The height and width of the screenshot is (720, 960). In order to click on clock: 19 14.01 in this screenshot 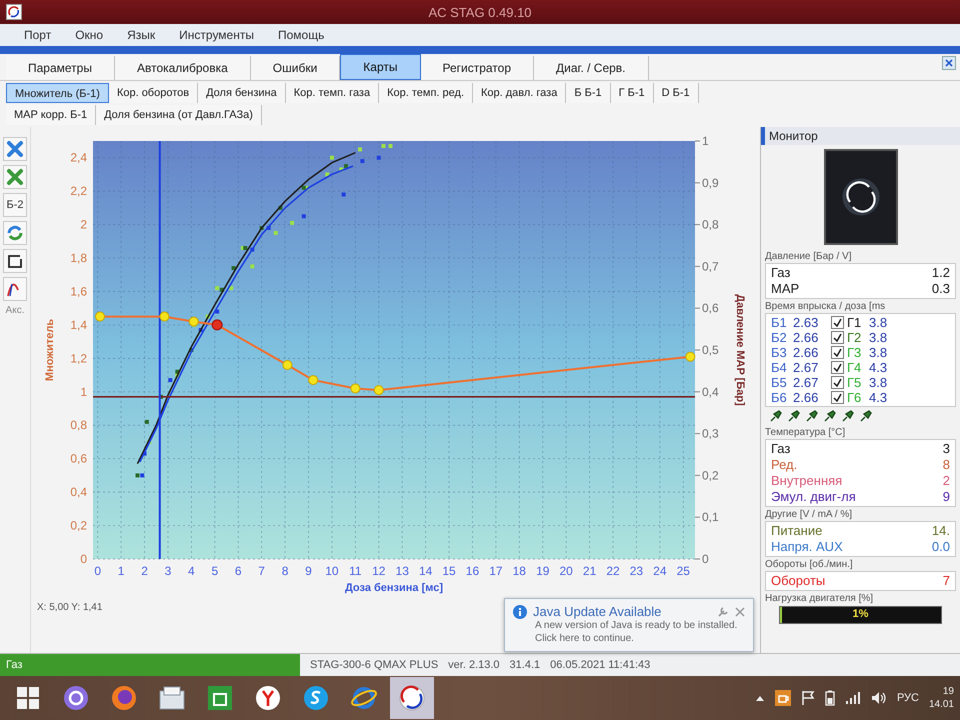, I will do `click(941, 698)`.